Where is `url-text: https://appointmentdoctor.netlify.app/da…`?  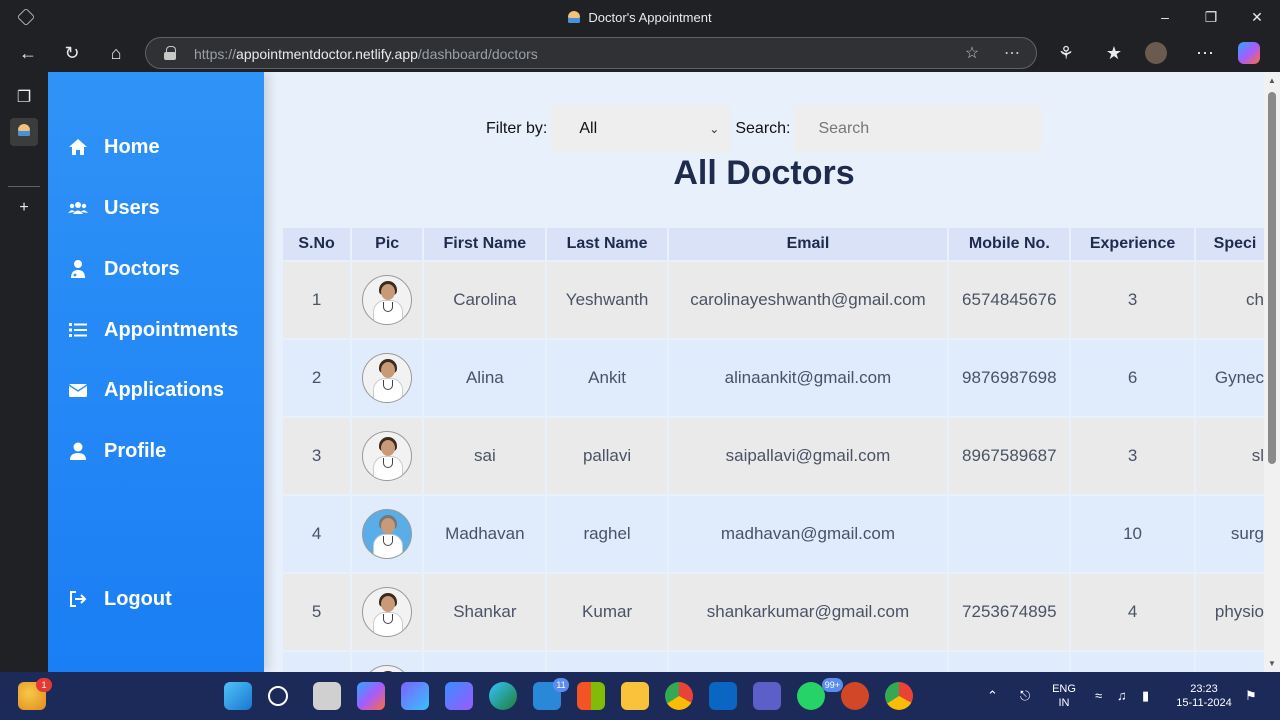
url-text: https://appointmentdoctor.netlify.app/da… is located at coordinates (366, 54).